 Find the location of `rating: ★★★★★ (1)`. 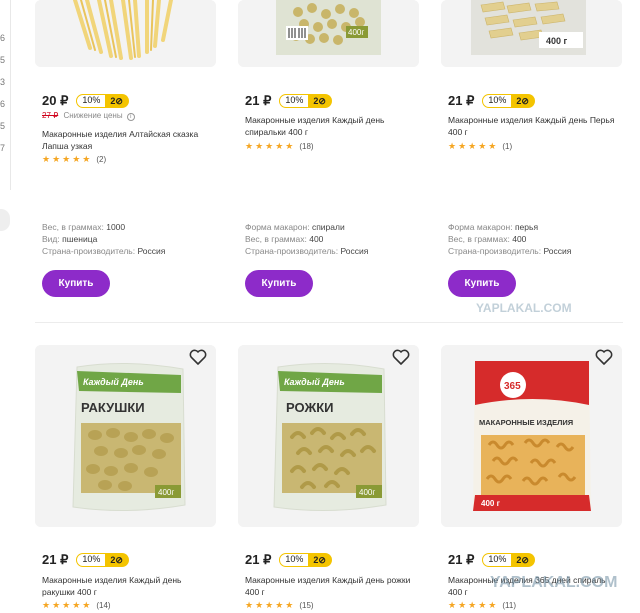

rating: ★★★★★ (1) is located at coordinates (480, 146).